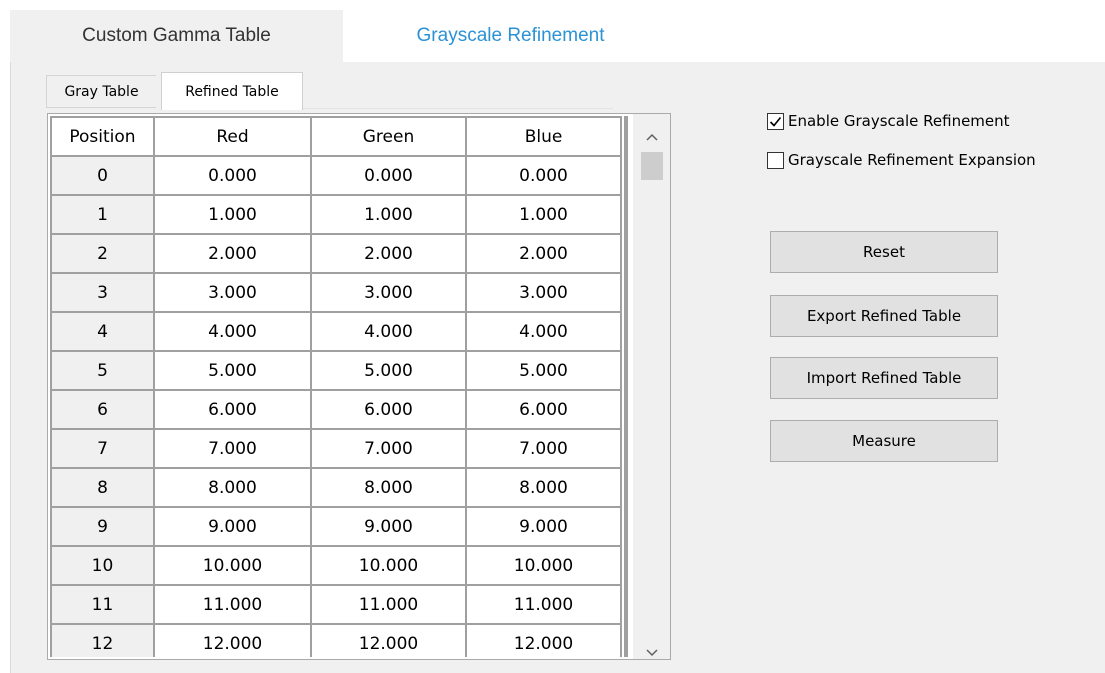 The image size is (1105, 673). I want to click on enable-refinement-label: Enable Grayscale Refinement, so click(899, 121).